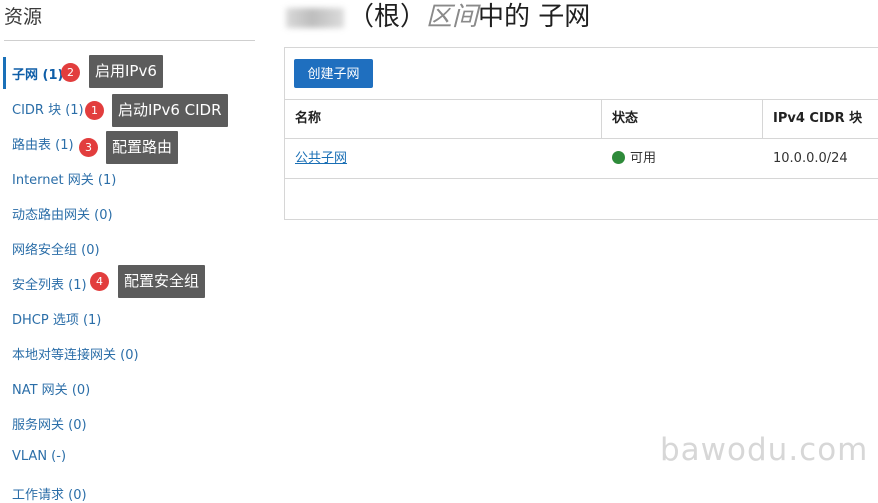  What do you see at coordinates (162, 281) in the screenshot?
I see `callout-configure-security-group: 配置安全组` at bounding box center [162, 281].